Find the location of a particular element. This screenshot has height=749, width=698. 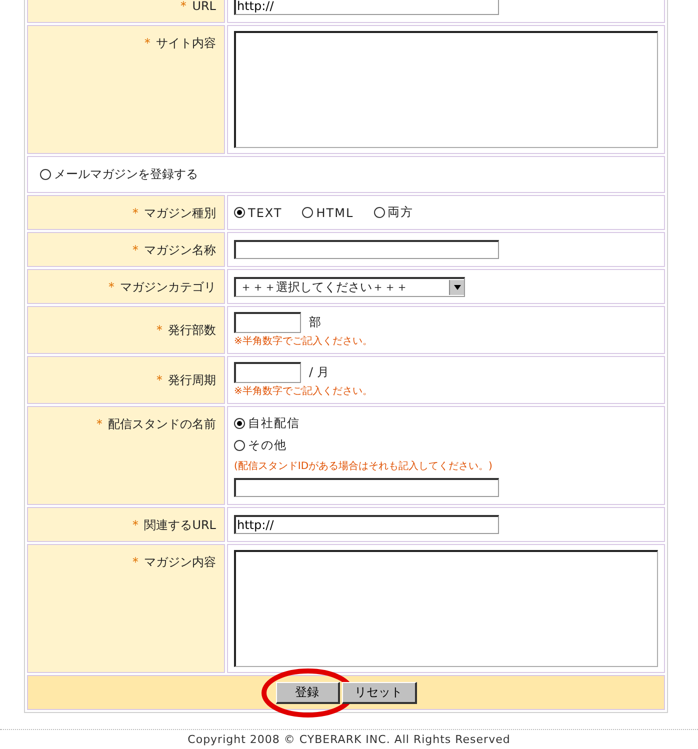

category-dropdown: ＋＋＋選択してください＋＋＋ is located at coordinates (349, 286).